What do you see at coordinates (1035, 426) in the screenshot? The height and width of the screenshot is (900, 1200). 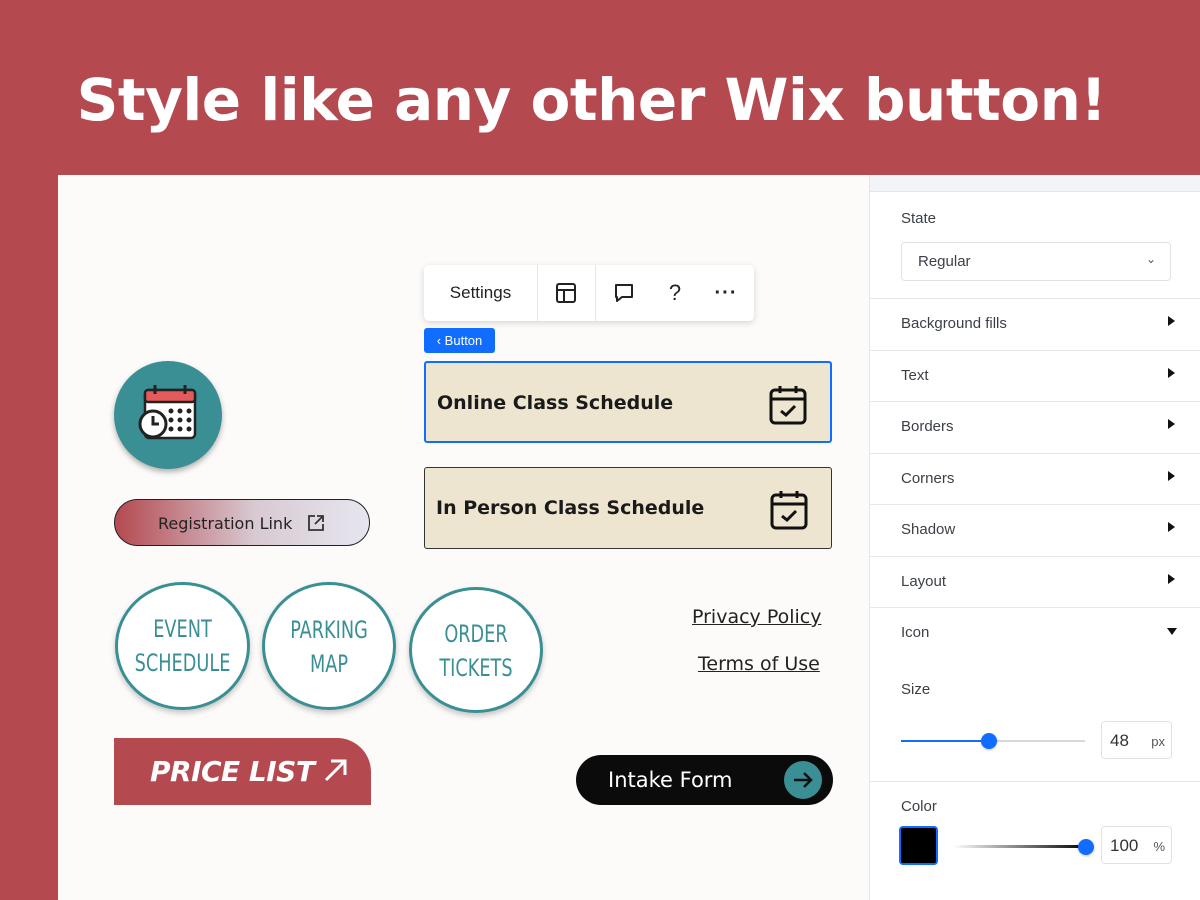 I see `section-borders: Borders` at bounding box center [1035, 426].